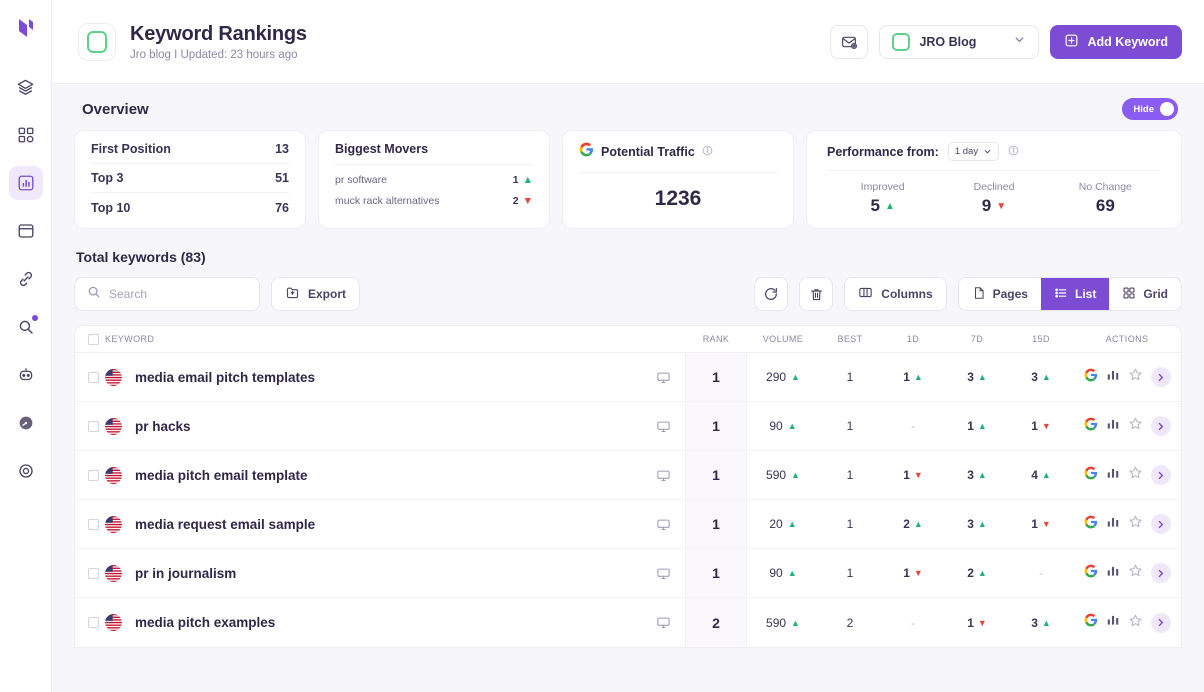 Image resolution: width=1204 pixels, height=692 pixels. What do you see at coordinates (26, 423) in the screenshot?
I see `sidebar-item-performance` at bounding box center [26, 423].